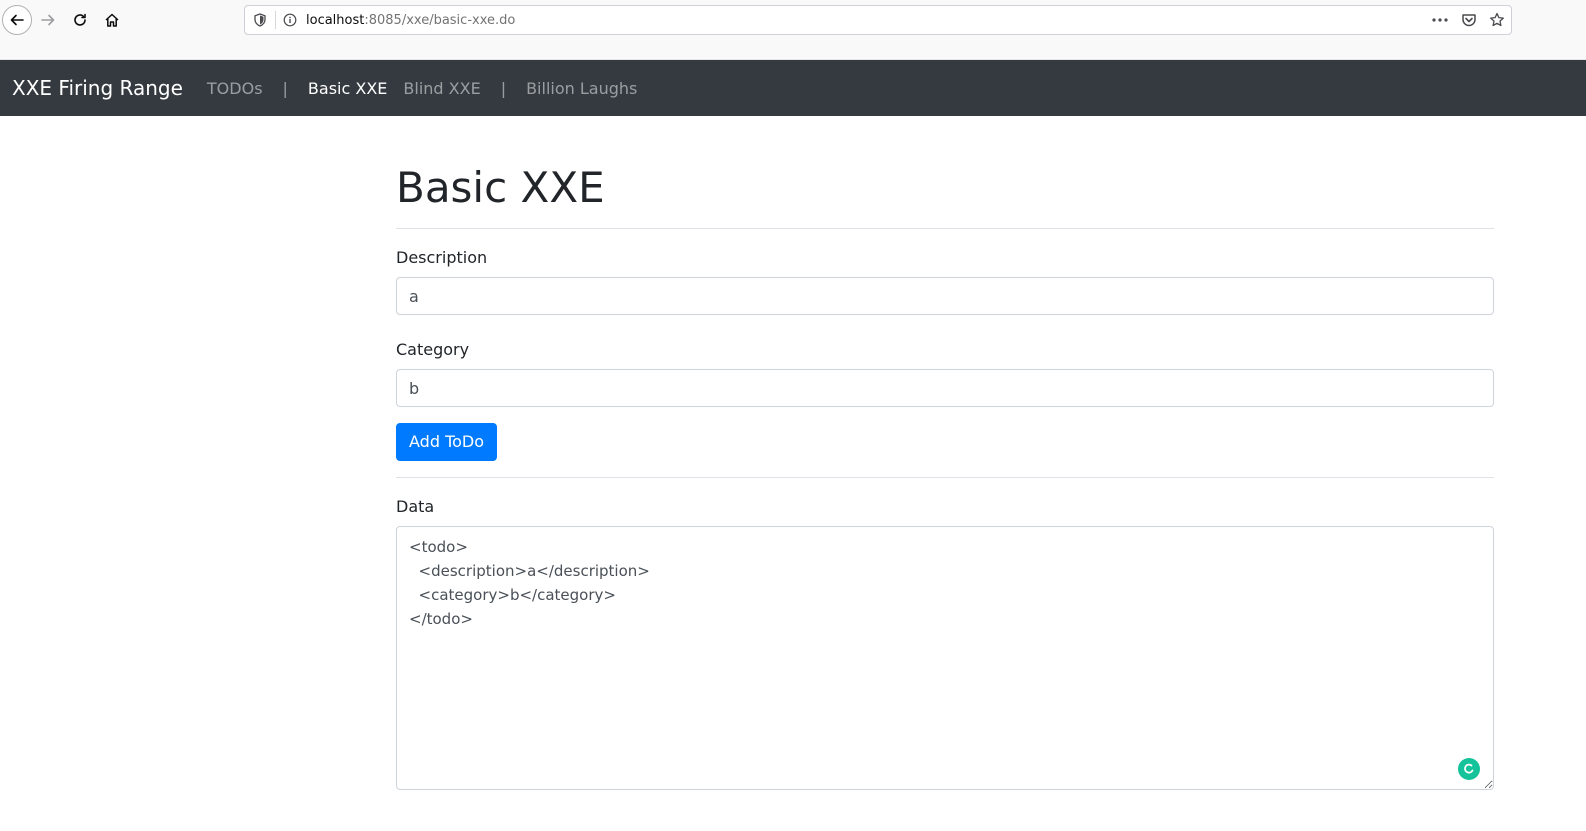  What do you see at coordinates (945, 477) in the screenshot?
I see `form-divider` at bounding box center [945, 477].